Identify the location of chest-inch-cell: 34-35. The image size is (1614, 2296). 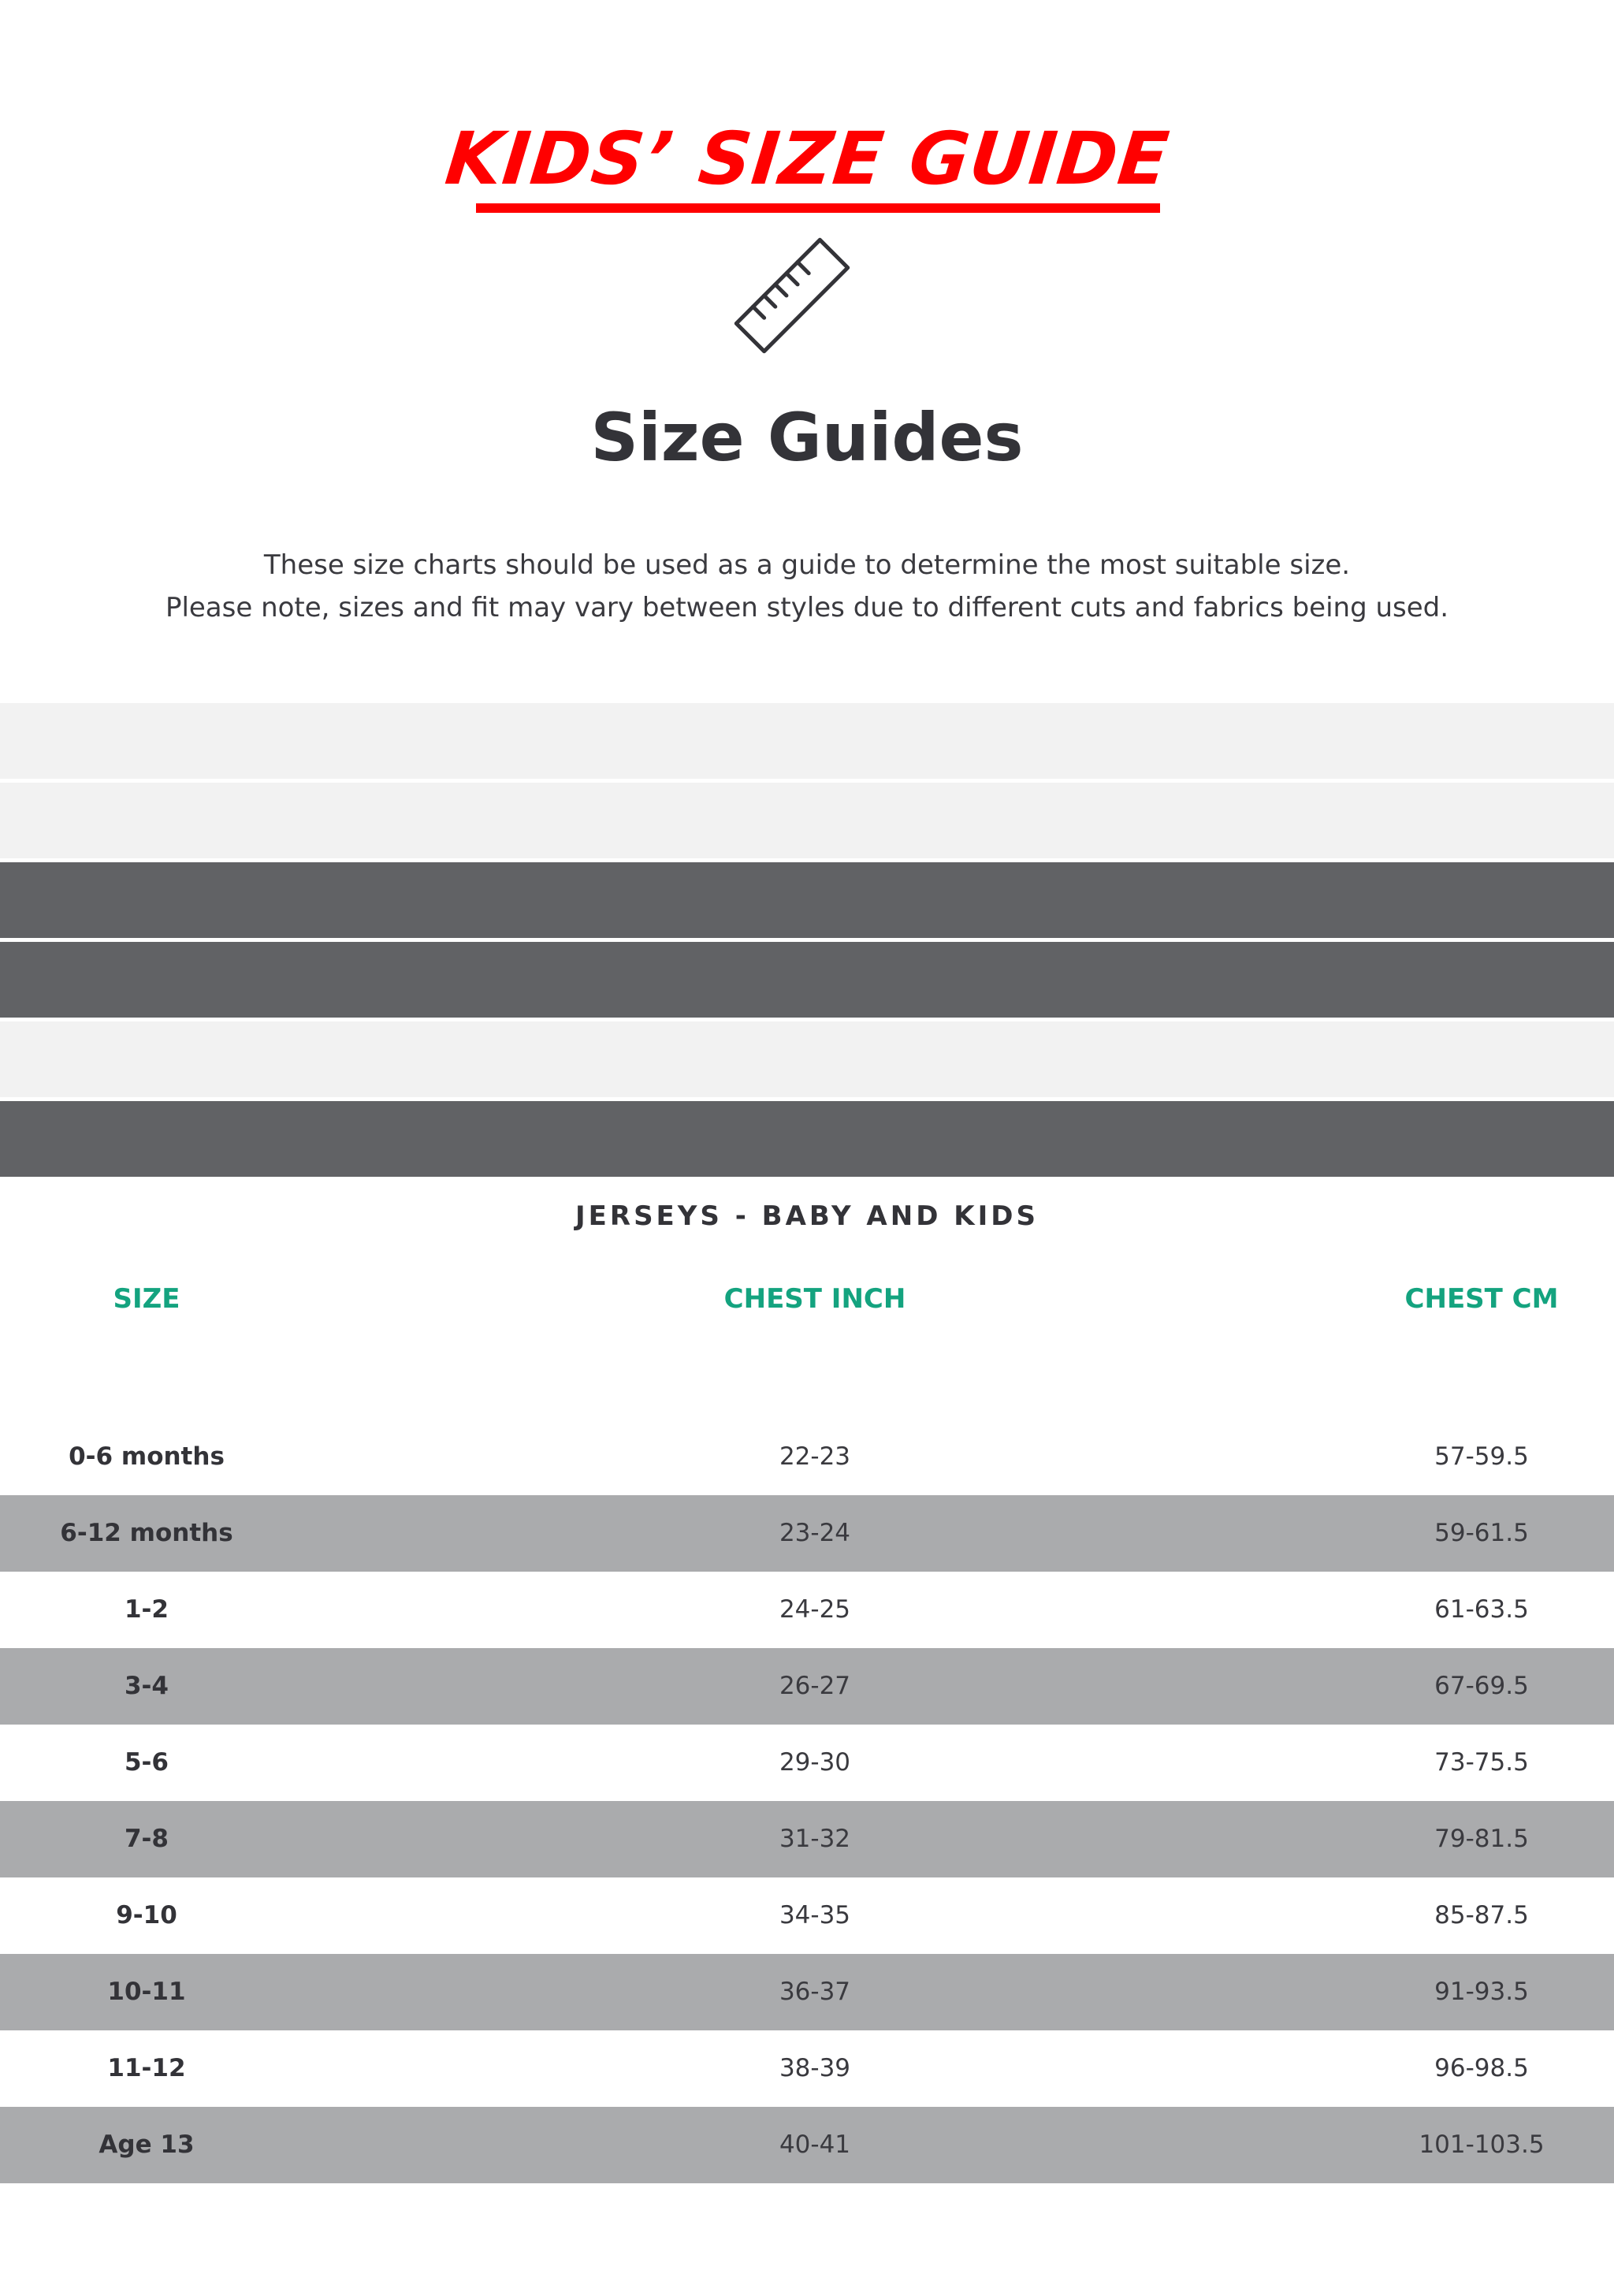
(815, 1915).